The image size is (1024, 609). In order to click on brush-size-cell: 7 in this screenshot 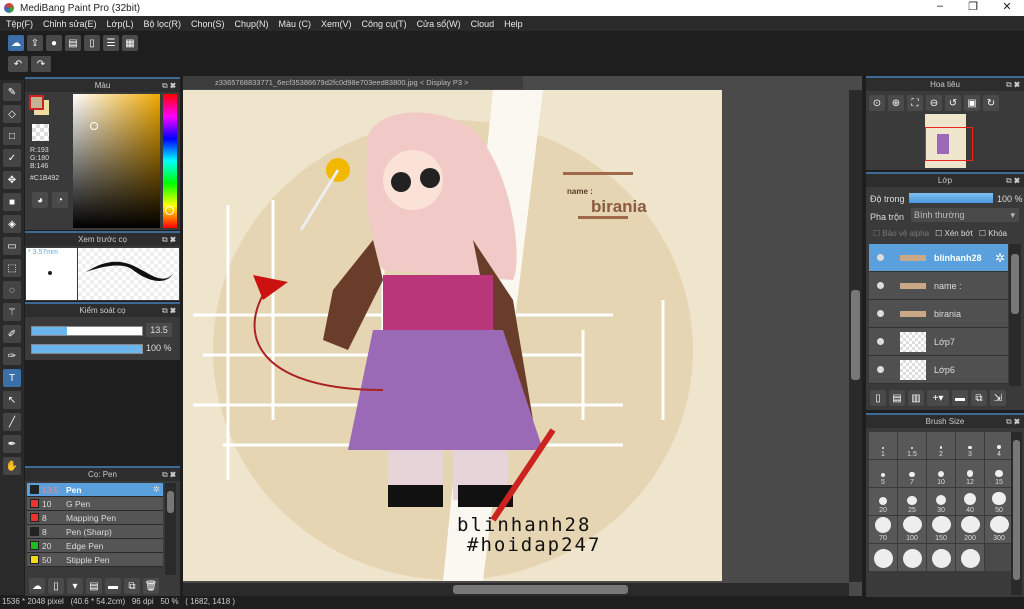, I will do `click(912, 473)`.